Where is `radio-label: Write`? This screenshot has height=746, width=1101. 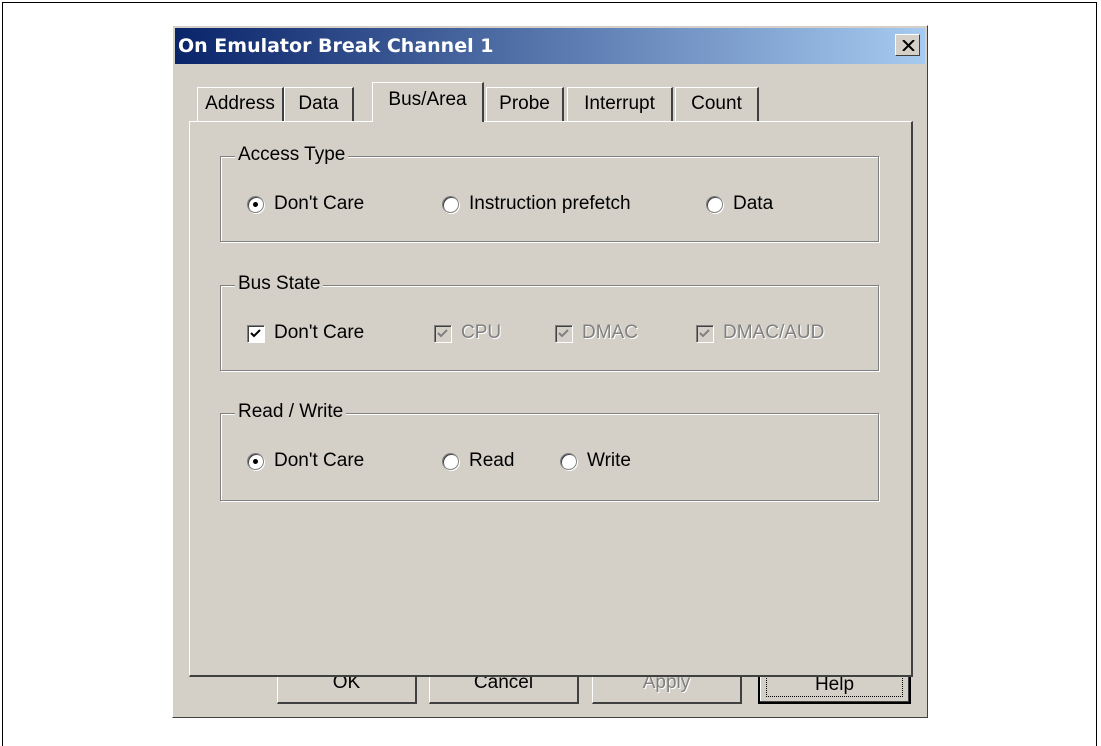
radio-label: Write is located at coordinates (609, 460).